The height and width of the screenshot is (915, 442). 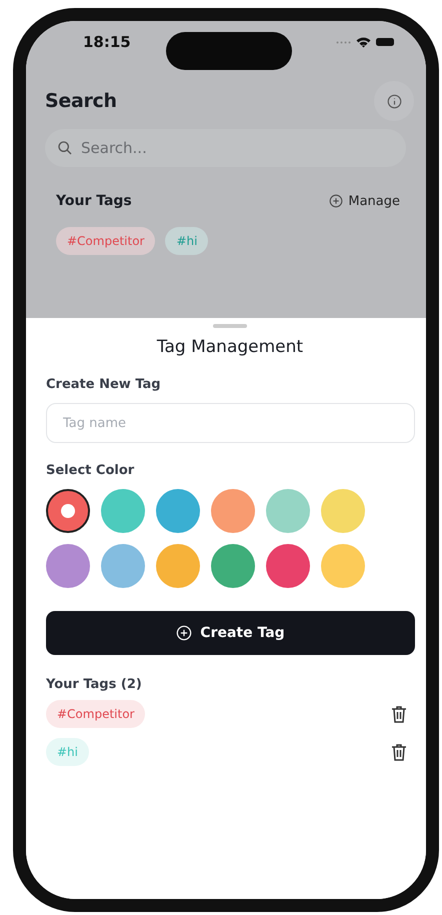 What do you see at coordinates (65, 148) in the screenshot?
I see `search-icon` at bounding box center [65, 148].